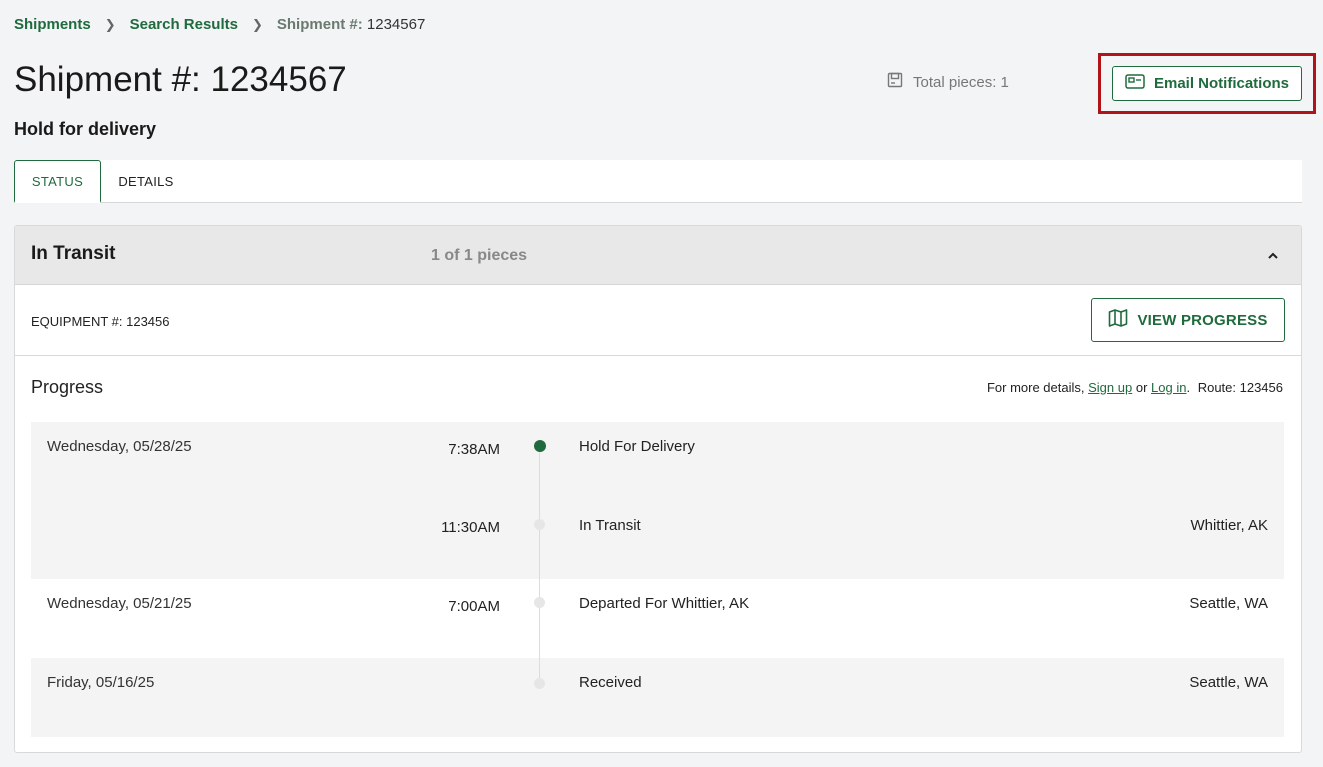 The height and width of the screenshot is (767, 1323). Describe the element at coordinates (146, 181) in the screenshot. I see `tab-details: DETAILS` at that location.